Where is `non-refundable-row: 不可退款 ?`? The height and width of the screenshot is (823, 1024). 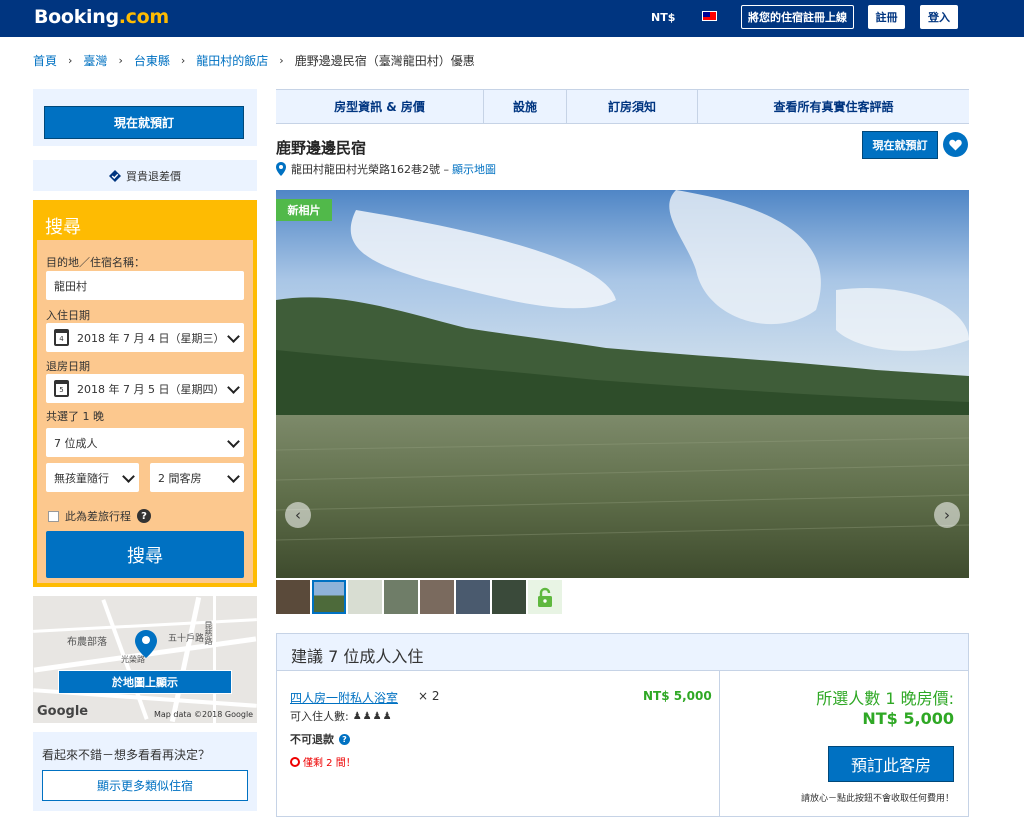 non-refundable-row: 不可退款 ? is located at coordinates (320, 739).